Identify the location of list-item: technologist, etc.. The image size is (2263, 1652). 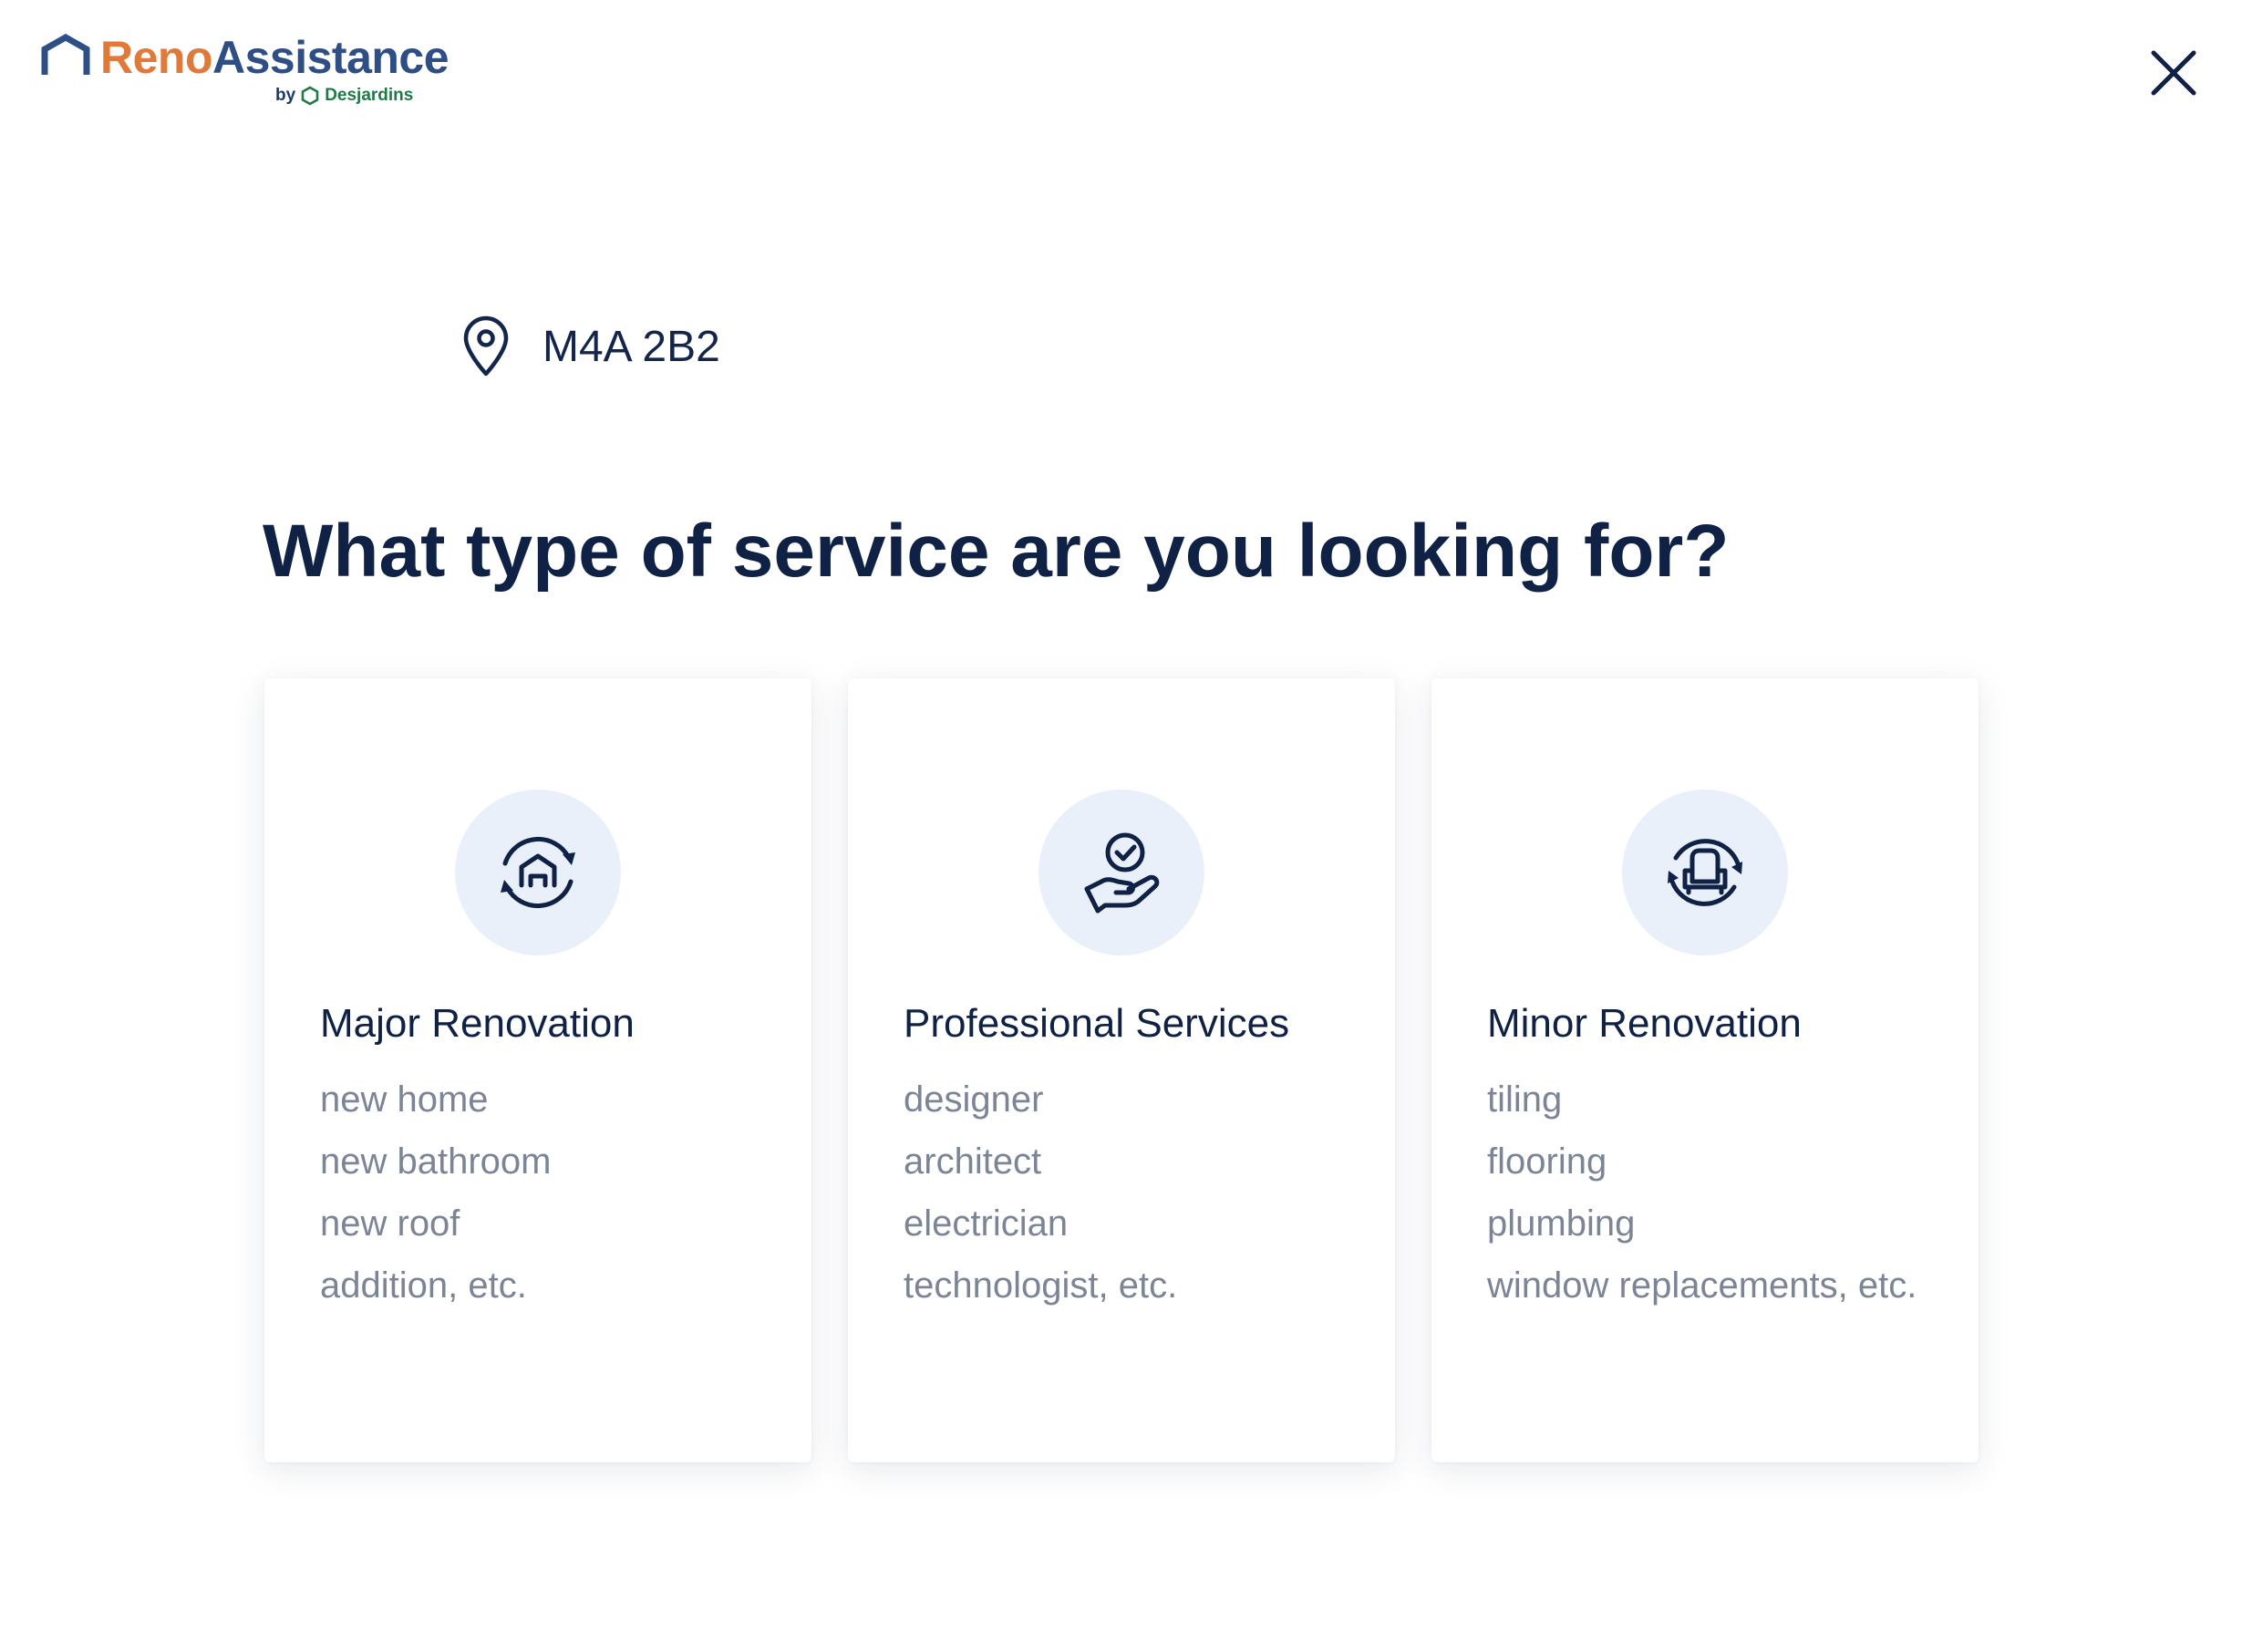
(1041, 1285).